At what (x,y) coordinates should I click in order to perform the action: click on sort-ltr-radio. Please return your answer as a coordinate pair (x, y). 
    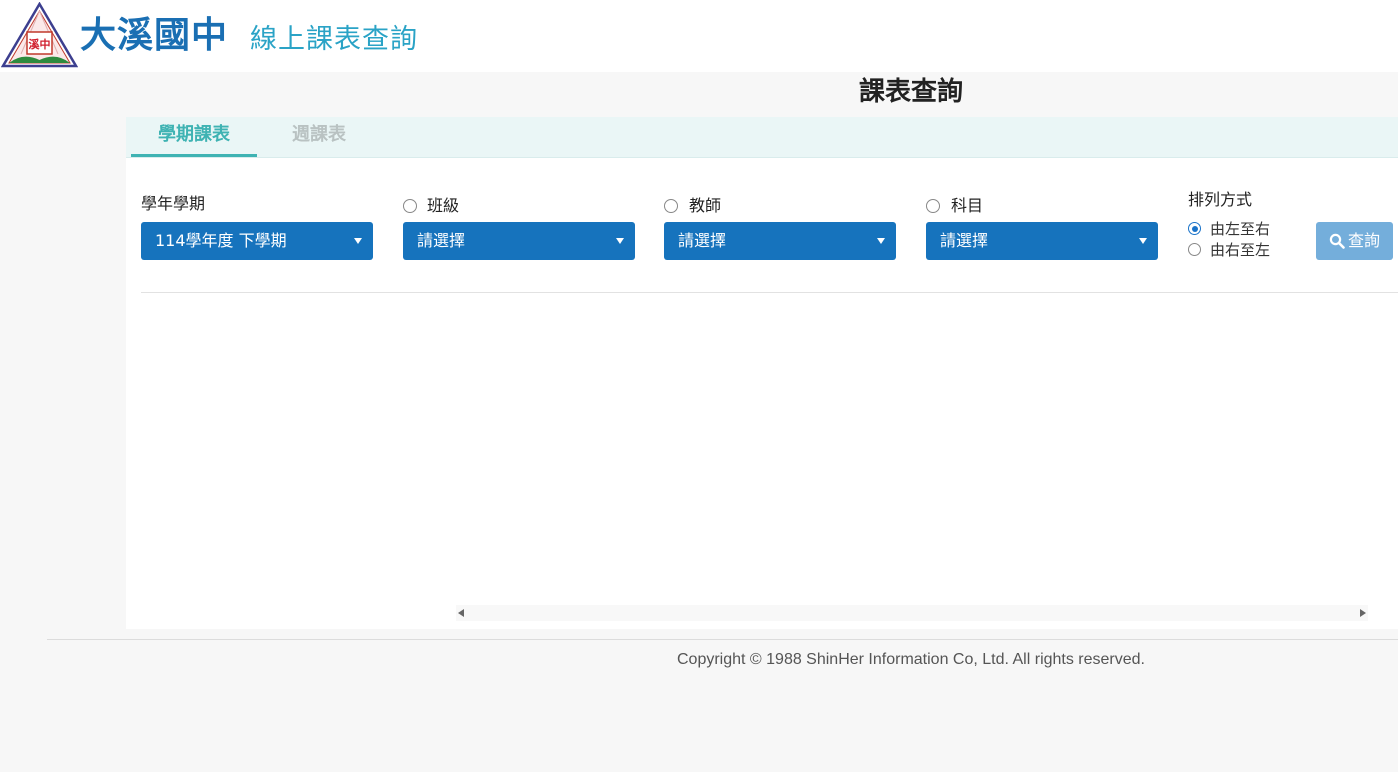
    Looking at the image, I should click on (1194, 228).